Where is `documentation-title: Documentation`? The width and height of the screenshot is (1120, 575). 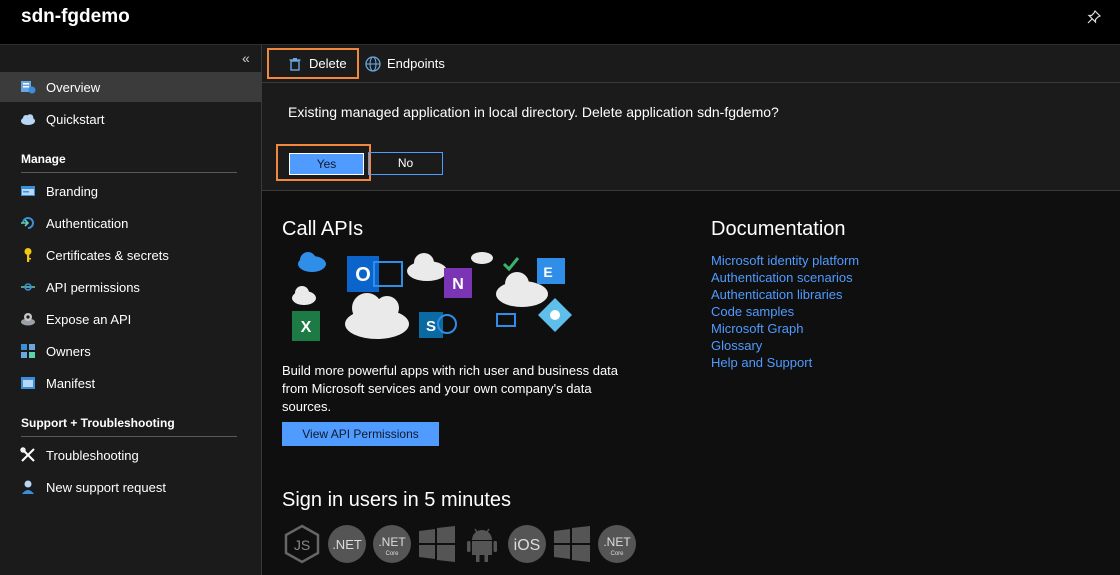
documentation-title: Documentation is located at coordinates (778, 229).